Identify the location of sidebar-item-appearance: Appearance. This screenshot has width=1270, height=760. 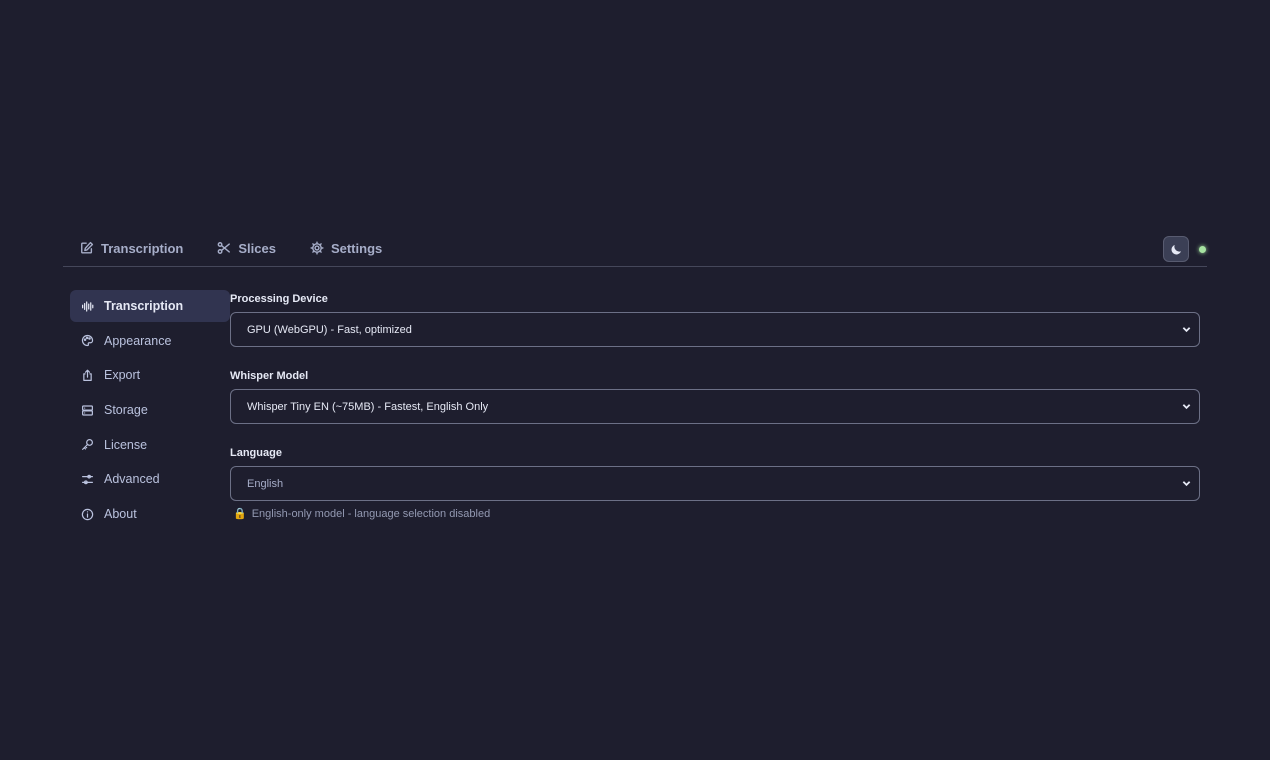
(150, 341).